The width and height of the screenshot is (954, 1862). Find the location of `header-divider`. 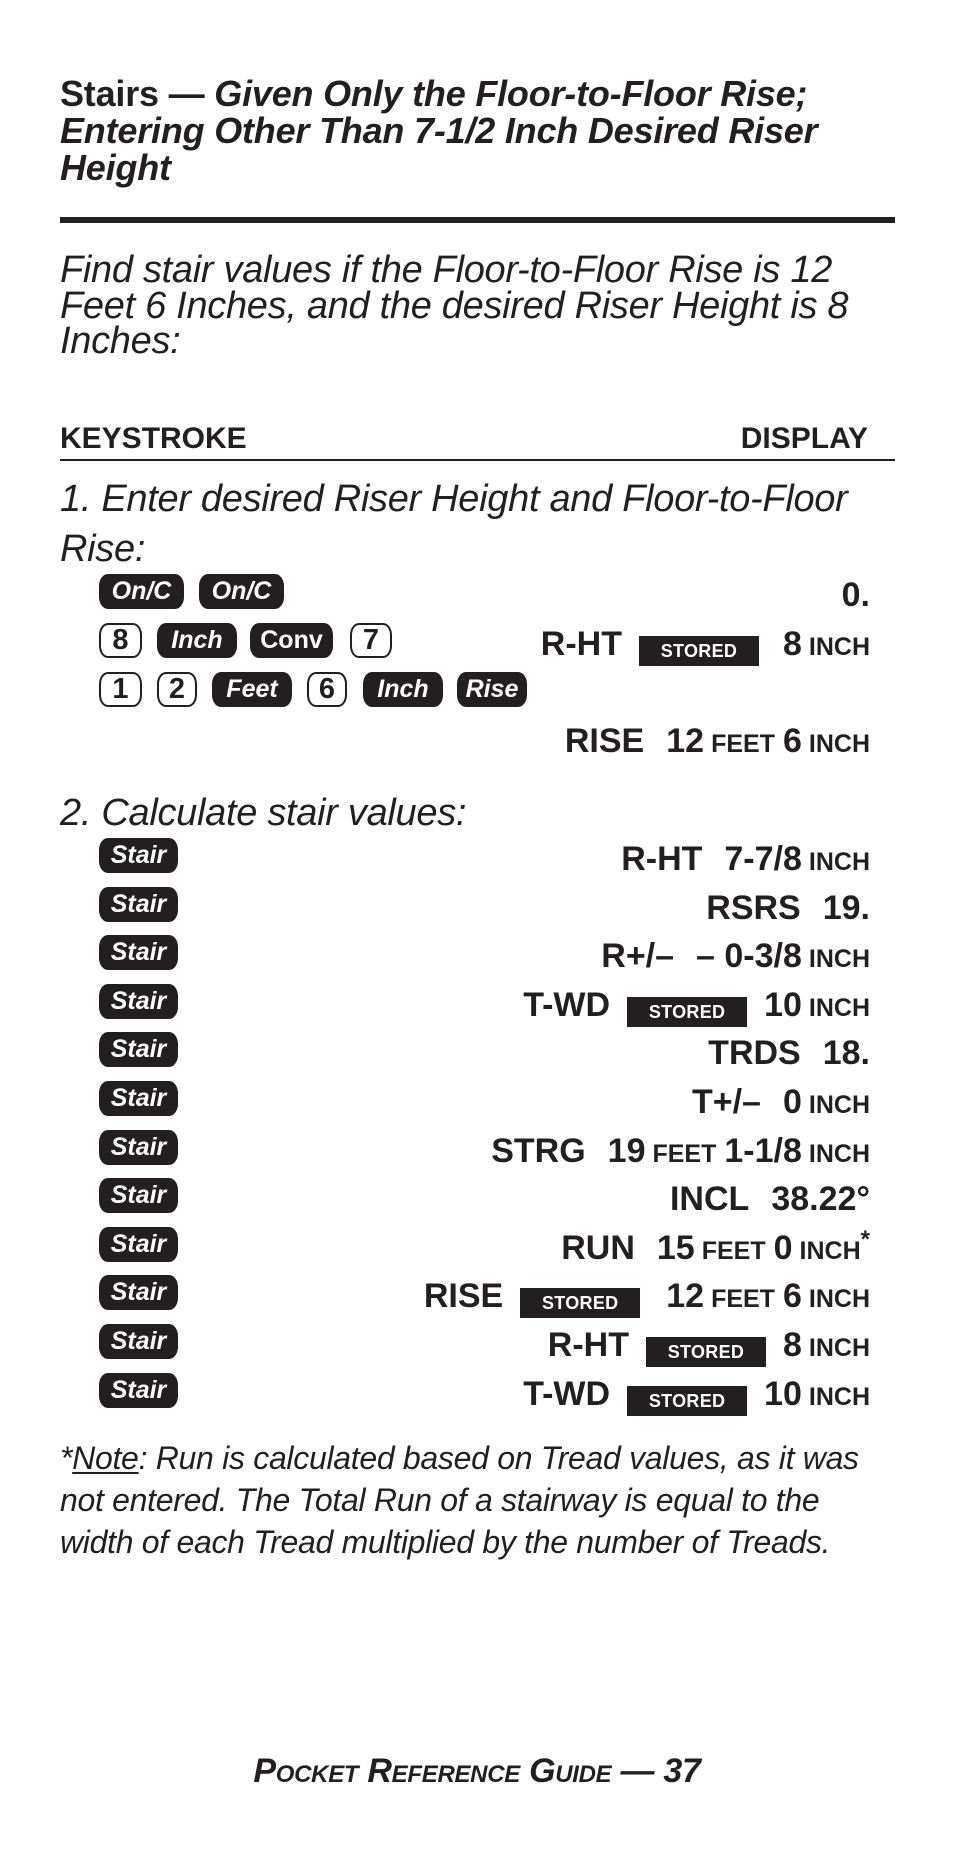

header-divider is located at coordinates (477, 460).